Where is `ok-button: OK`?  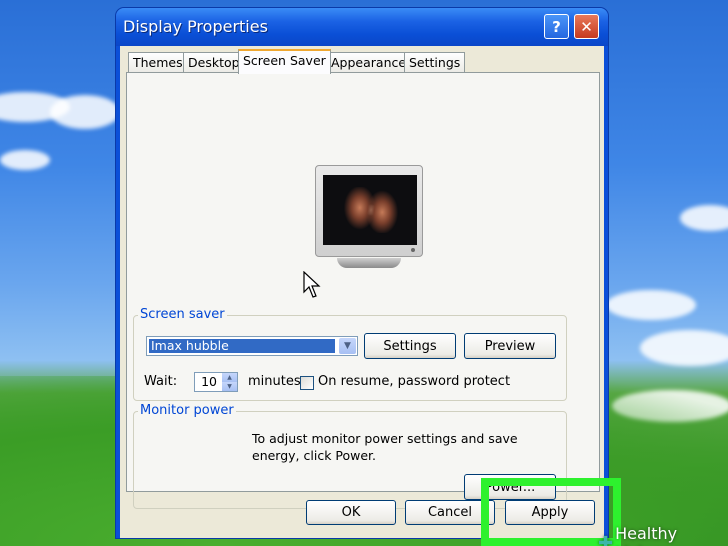
ok-button: OK is located at coordinates (351, 512).